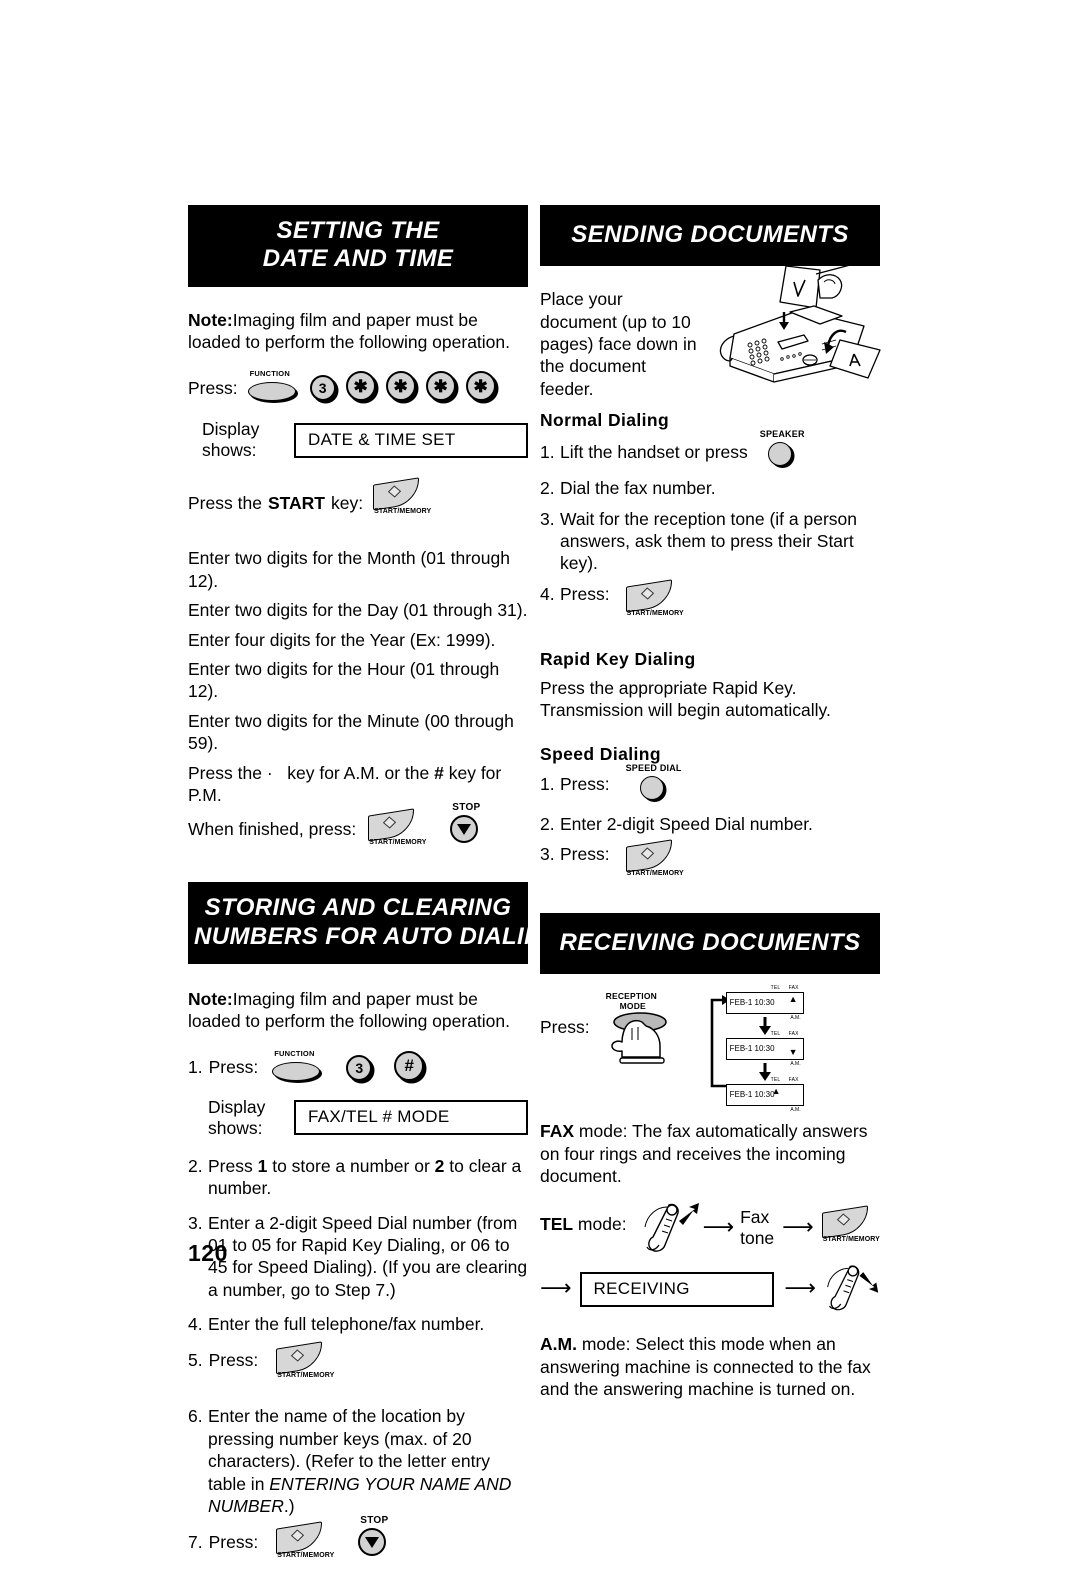  I want to click on start-memory-key-6: START/MEMORY, so click(654, 863).